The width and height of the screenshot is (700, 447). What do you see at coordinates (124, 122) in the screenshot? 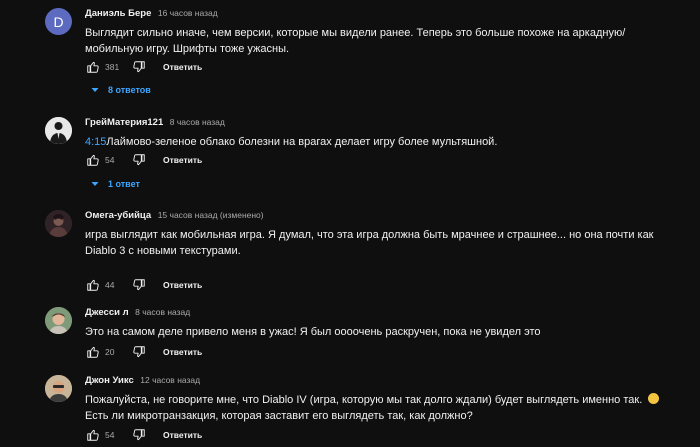
I see `comment-author: ГрейМатерия121` at bounding box center [124, 122].